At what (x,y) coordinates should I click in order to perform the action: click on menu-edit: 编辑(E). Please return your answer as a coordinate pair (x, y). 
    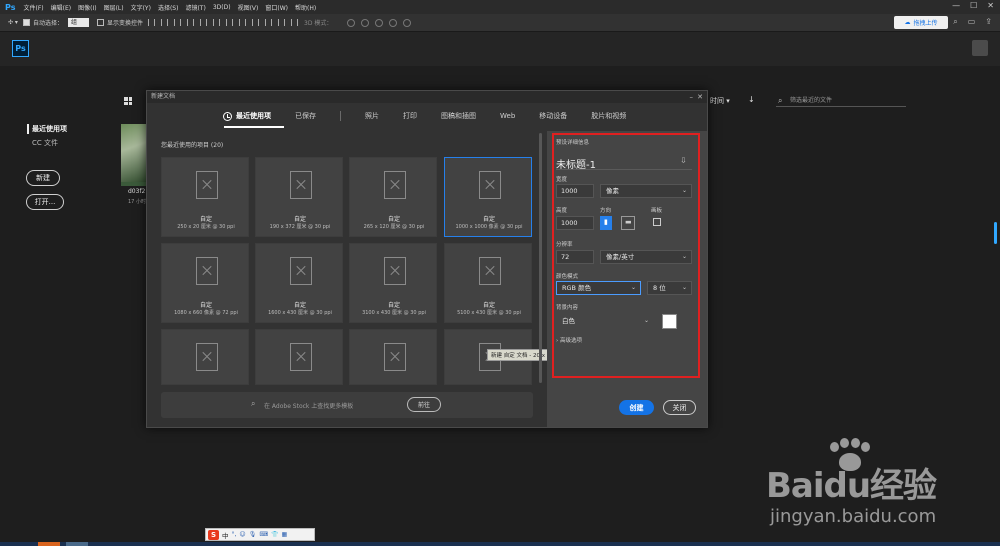
    Looking at the image, I should click on (61, 7).